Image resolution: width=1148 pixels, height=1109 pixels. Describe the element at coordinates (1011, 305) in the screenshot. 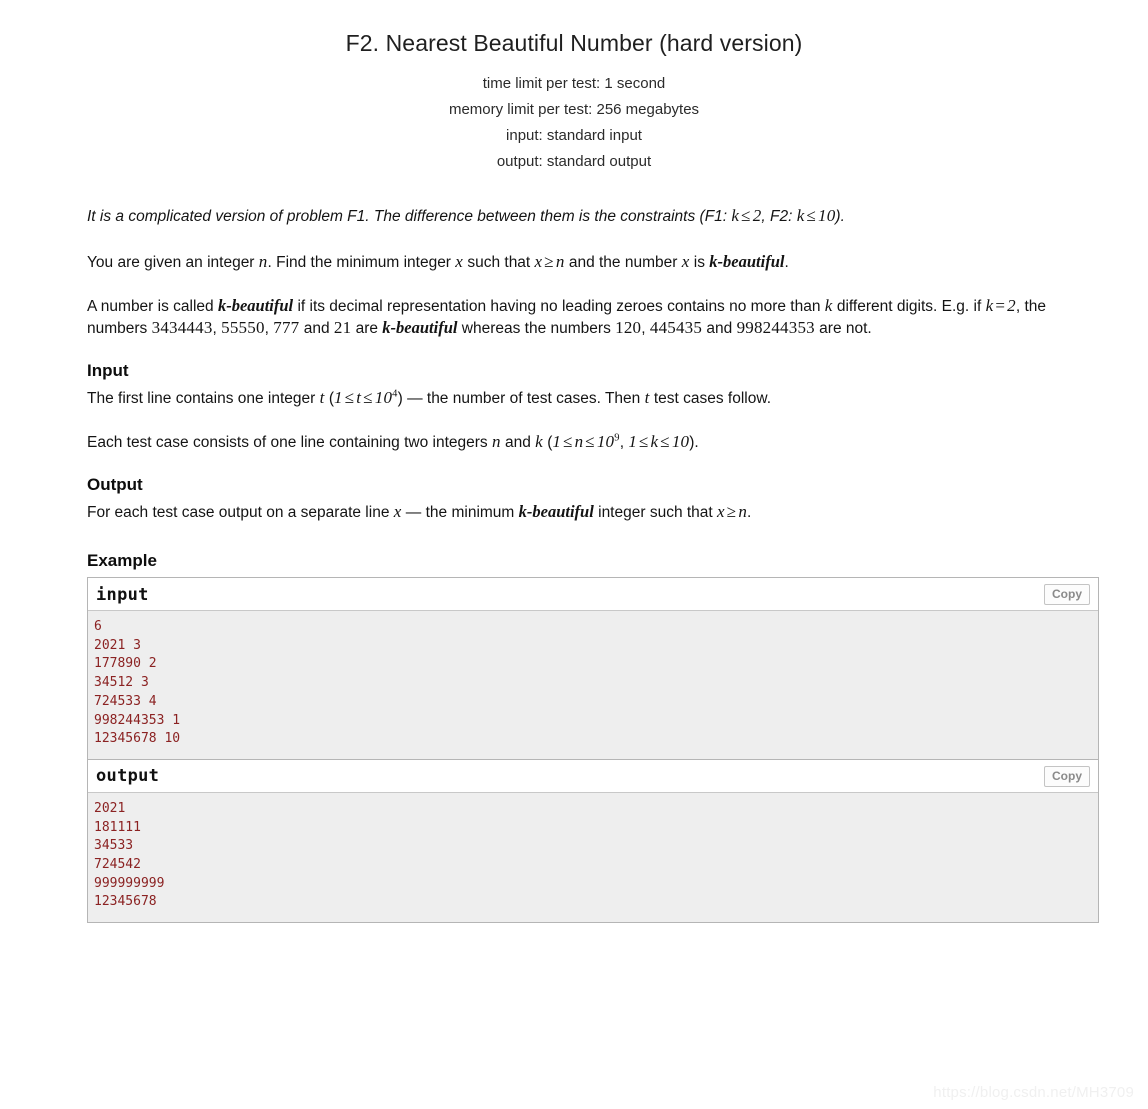

I see `math-value-2: 2` at that location.